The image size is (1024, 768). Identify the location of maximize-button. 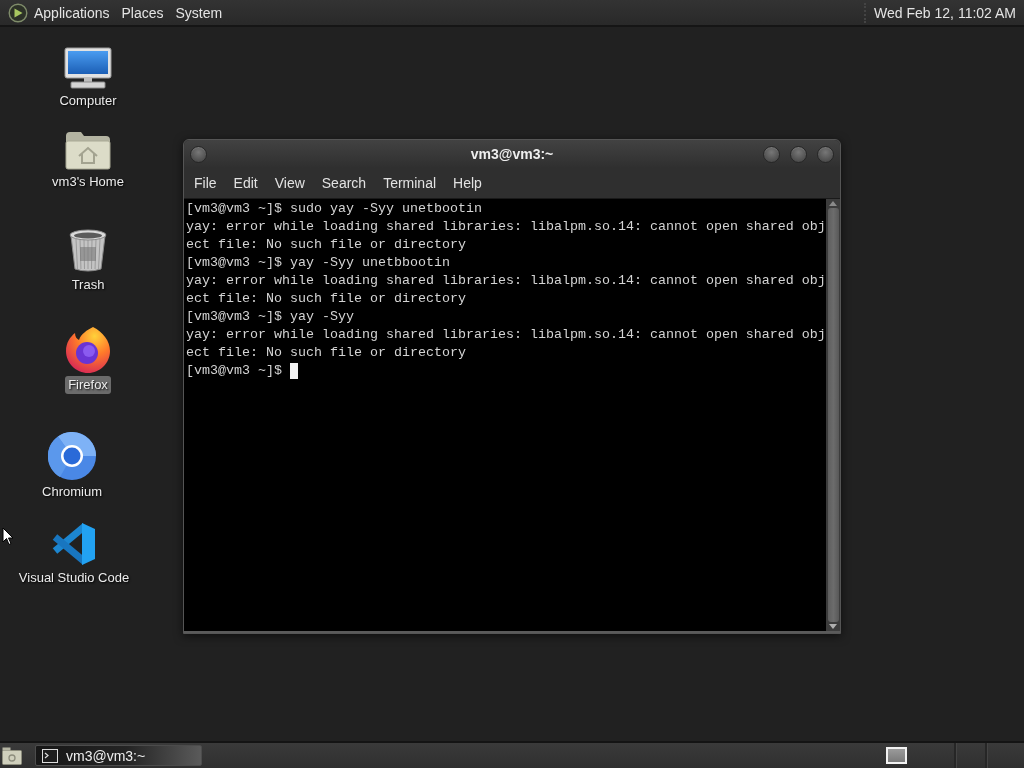
(798, 154).